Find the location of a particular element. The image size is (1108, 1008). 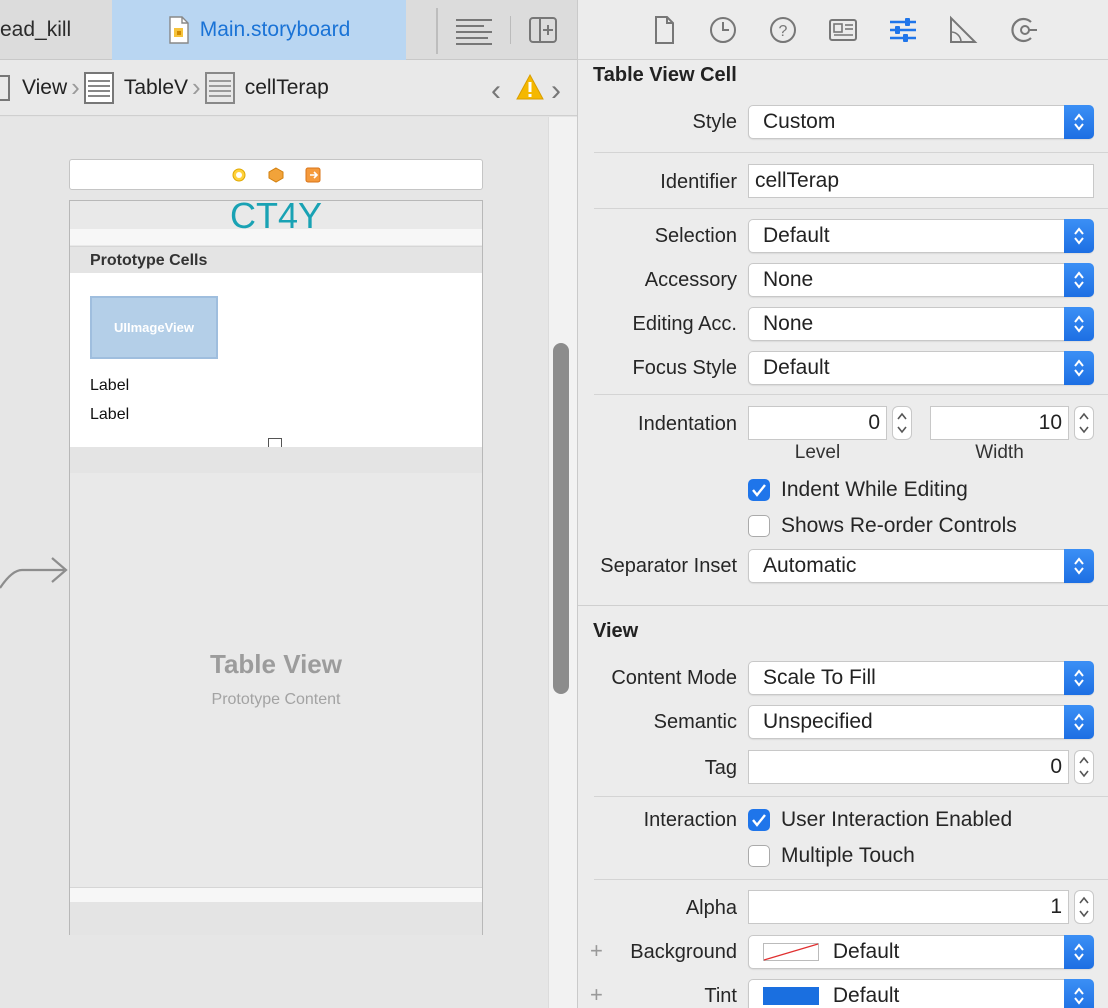

tag-field: 0 is located at coordinates (908, 767).